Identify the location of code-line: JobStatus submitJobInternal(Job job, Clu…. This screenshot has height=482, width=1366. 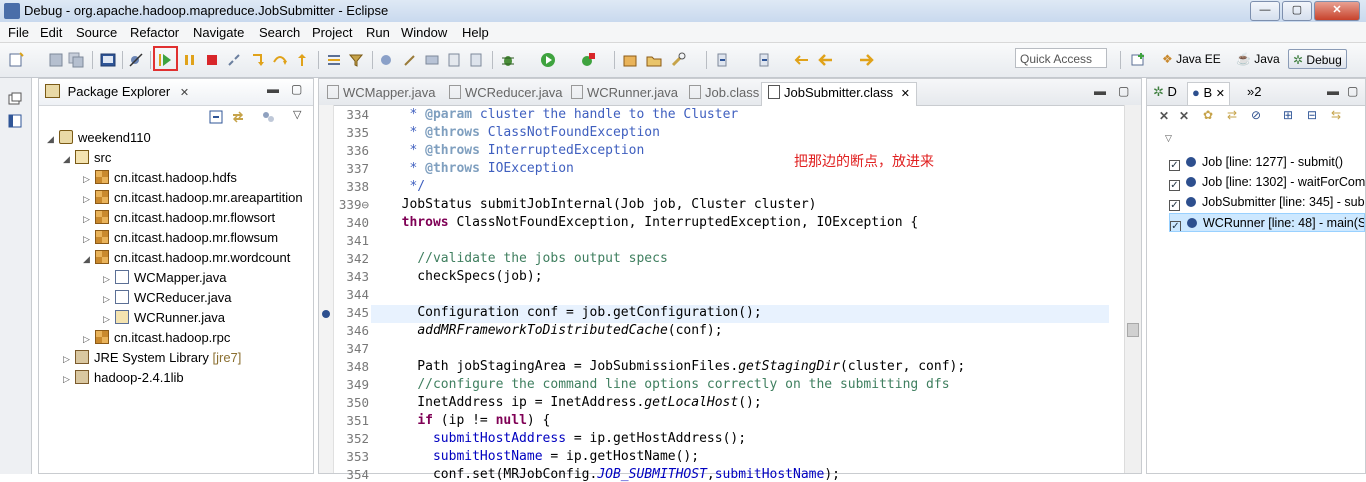
(601, 204).